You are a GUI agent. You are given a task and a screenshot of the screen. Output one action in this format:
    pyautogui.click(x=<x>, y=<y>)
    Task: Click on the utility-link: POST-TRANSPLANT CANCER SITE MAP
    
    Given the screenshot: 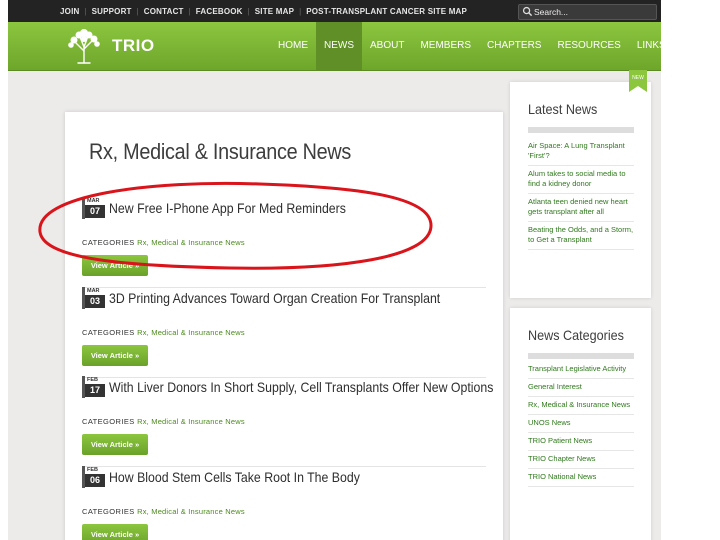 What is the action you would take?
    pyautogui.click(x=386, y=11)
    